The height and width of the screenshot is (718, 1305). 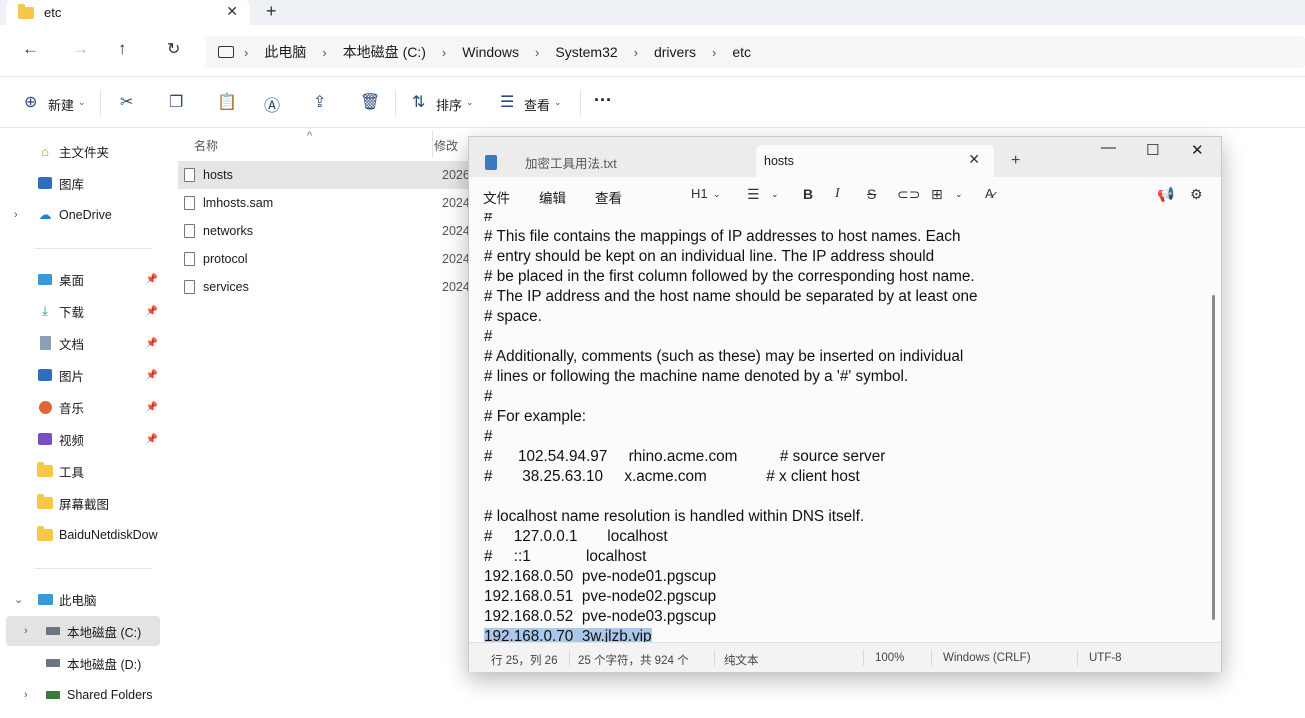 What do you see at coordinates (324, 231) in the screenshot?
I see `table-row: networks 2024` at bounding box center [324, 231].